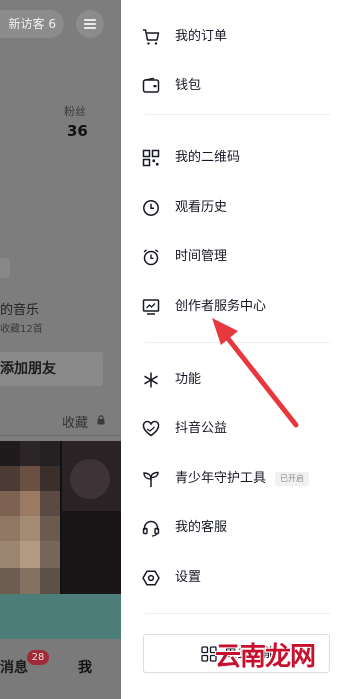  Describe the element at coordinates (19, 308) in the screenshot. I see `my-music-title: 我的音乐` at that location.